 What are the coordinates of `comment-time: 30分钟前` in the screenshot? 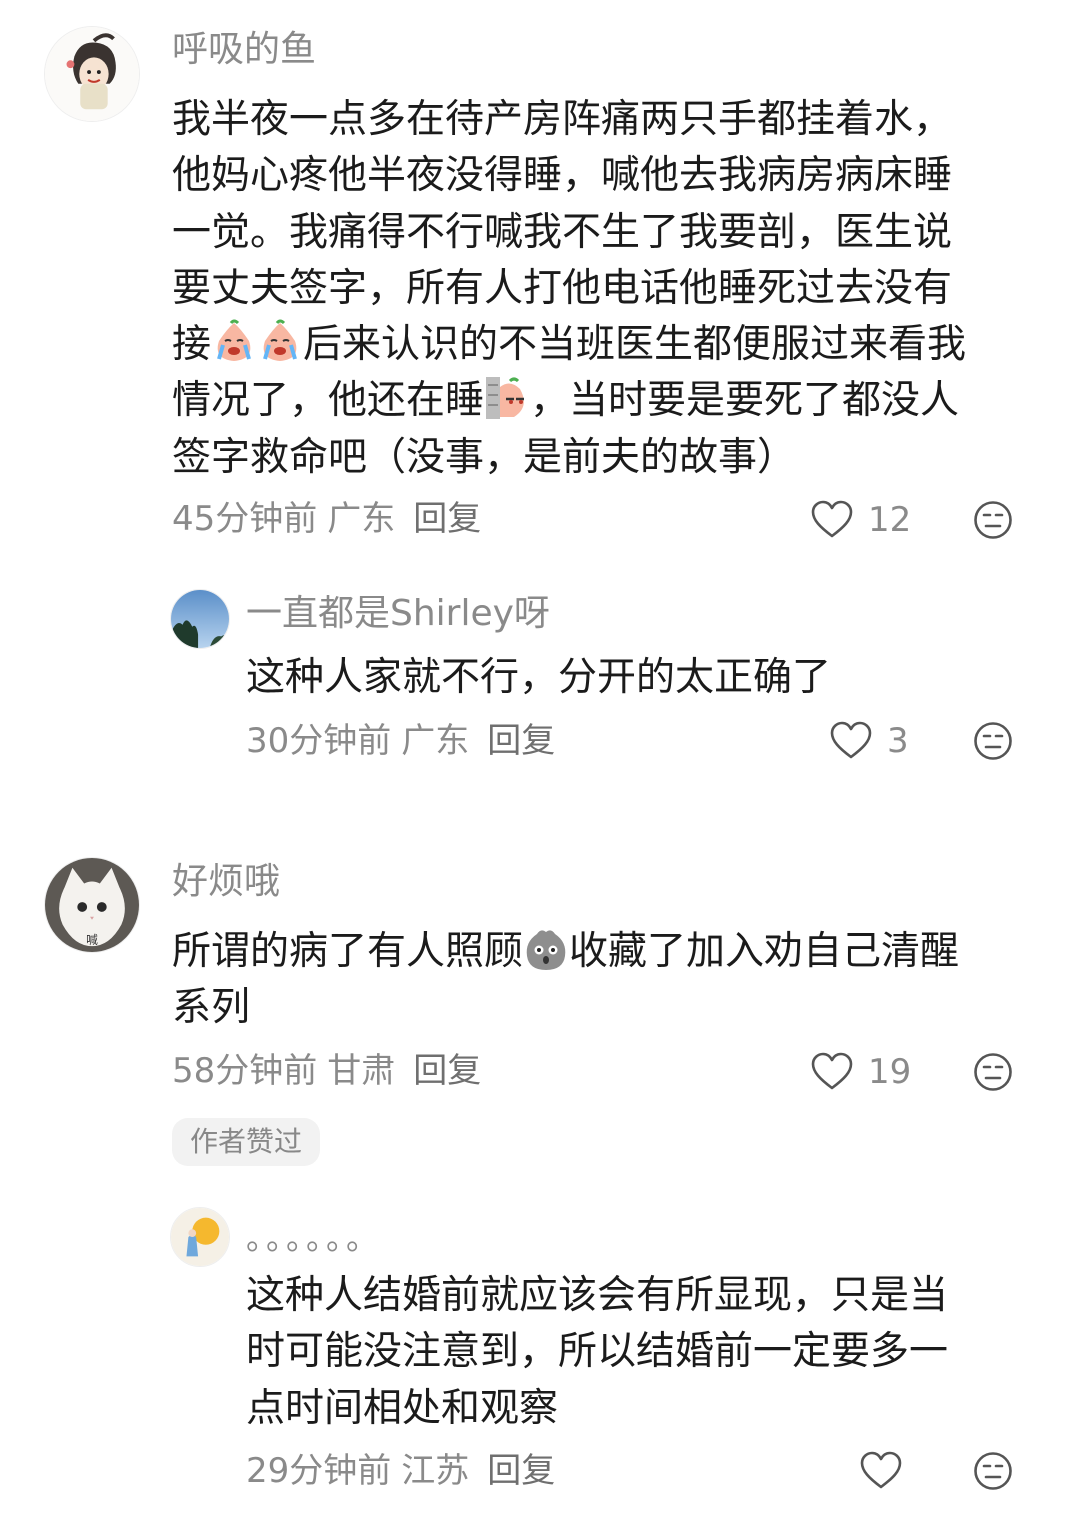 It's located at (319, 741).